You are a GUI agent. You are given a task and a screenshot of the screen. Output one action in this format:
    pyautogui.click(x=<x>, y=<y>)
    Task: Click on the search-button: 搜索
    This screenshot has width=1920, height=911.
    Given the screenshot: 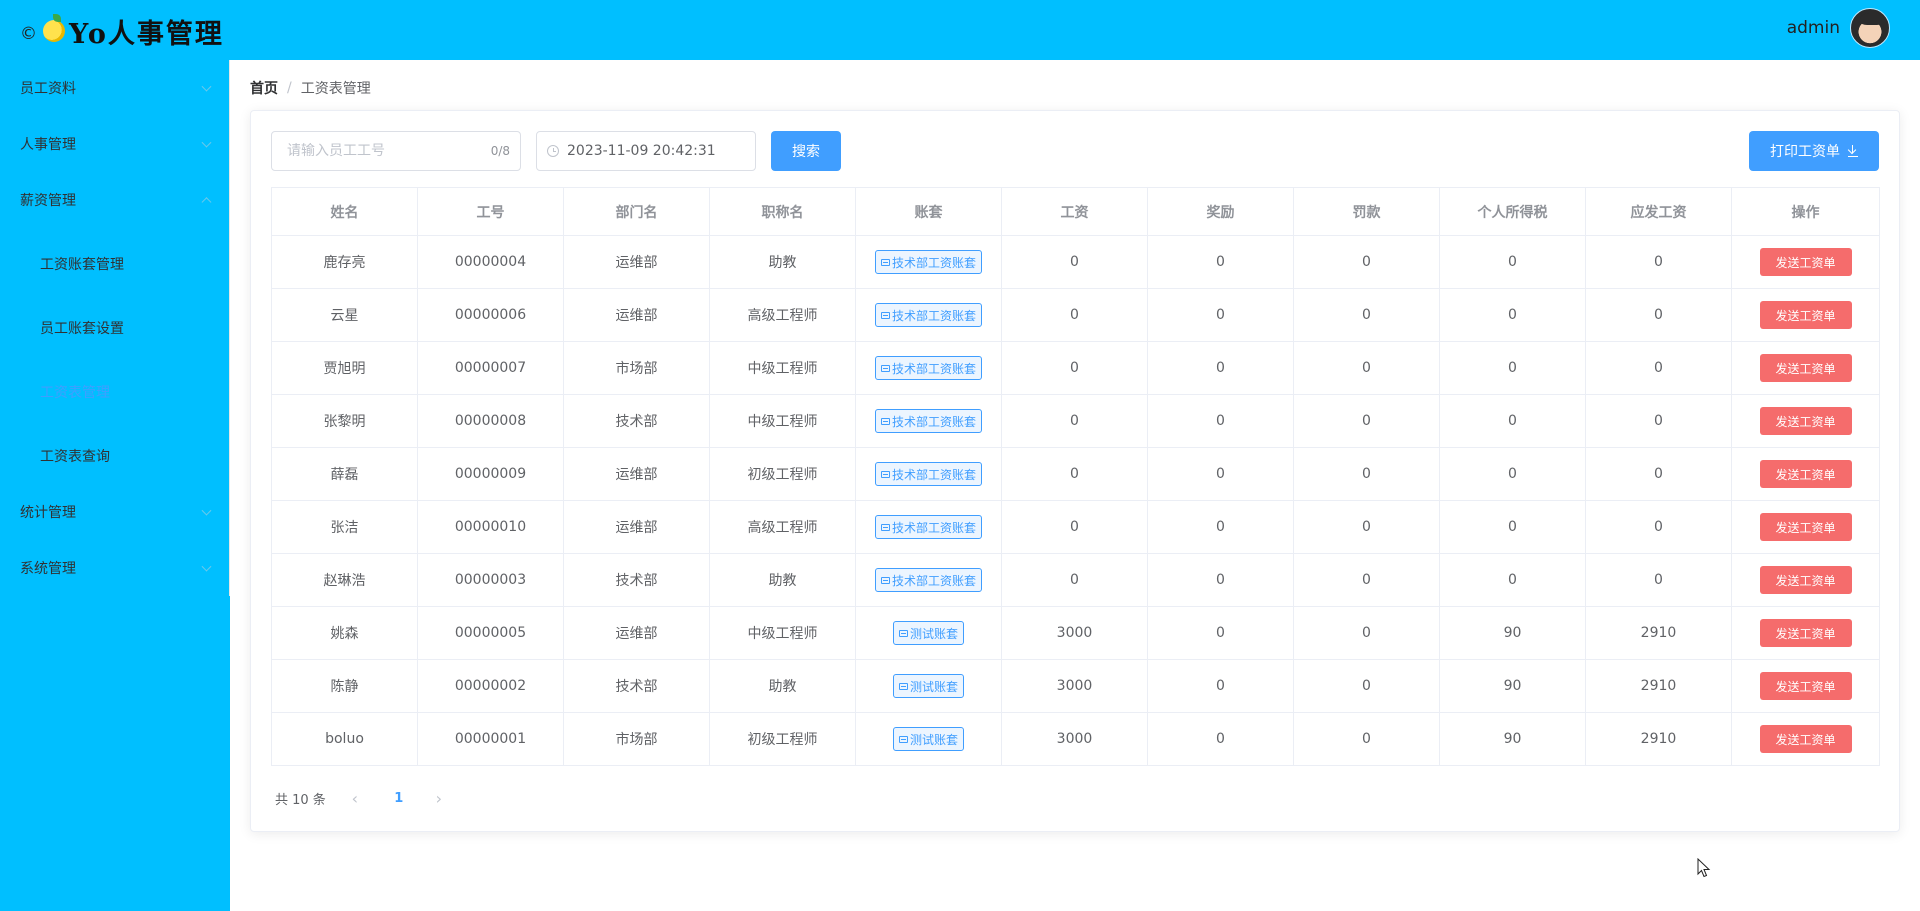 What is the action you would take?
    pyautogui.click(x=806, y=151)
    